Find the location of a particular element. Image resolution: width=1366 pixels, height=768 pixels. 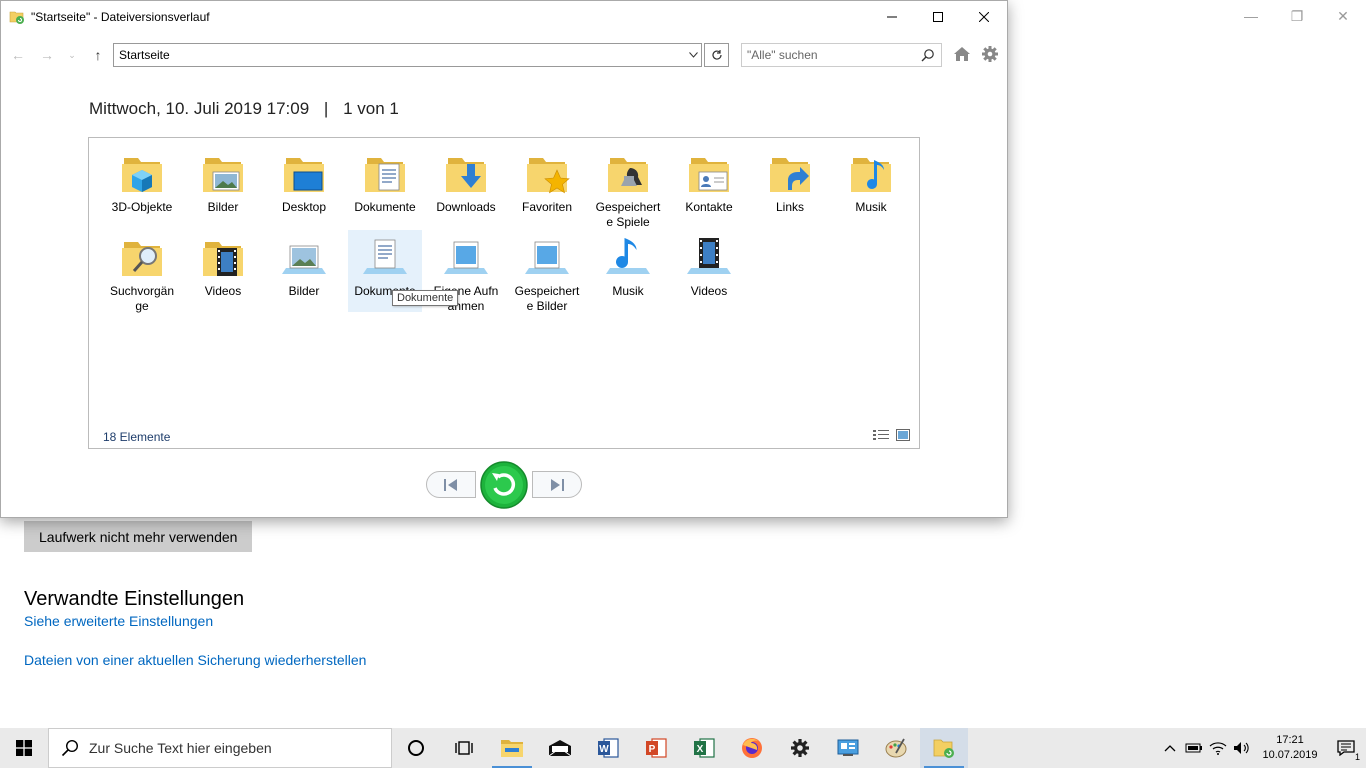

settings-restore-button: ❐ is located at coordinates (1297, 16).